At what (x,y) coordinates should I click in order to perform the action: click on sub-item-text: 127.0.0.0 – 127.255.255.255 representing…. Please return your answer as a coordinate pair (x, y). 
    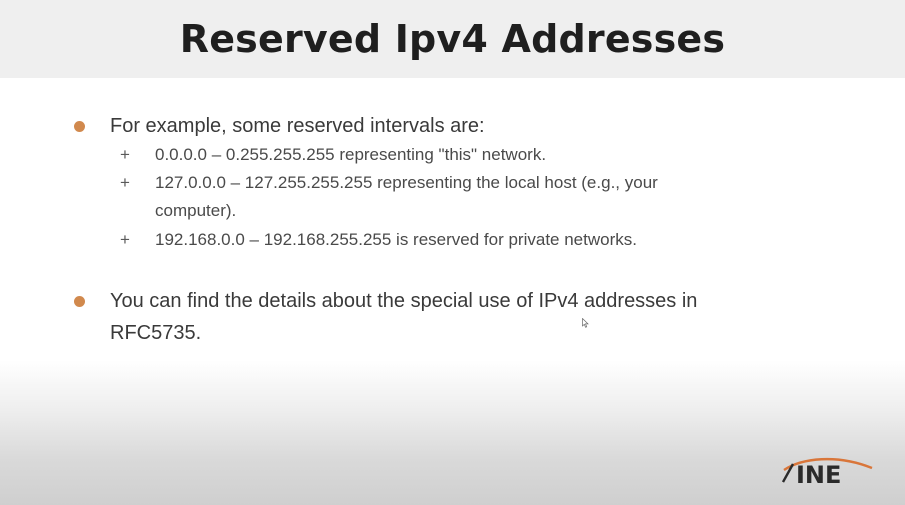
    Looking at the image, I should click on (406, 182).